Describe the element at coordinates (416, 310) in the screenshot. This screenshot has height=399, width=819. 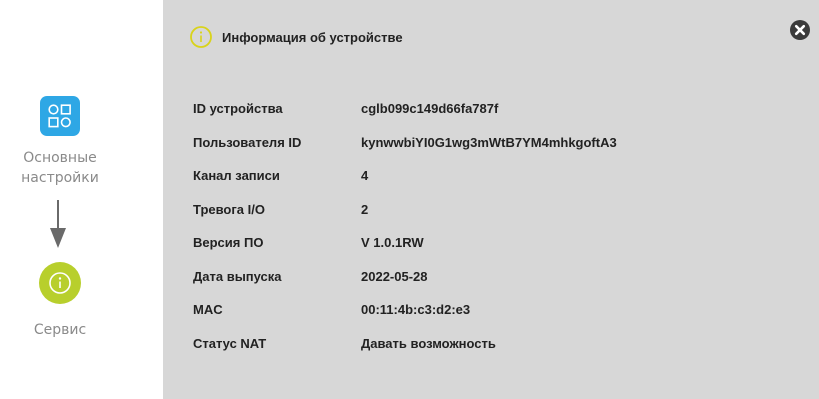
I see `info-value: 00:11:4b:c3:d2:e3` at that location.